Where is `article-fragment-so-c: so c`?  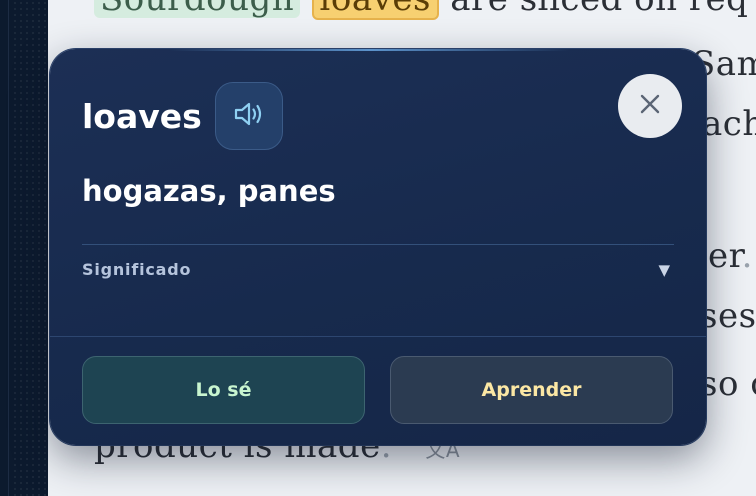 article-fragment-so-c: so c is located at coordinates (728, 384).